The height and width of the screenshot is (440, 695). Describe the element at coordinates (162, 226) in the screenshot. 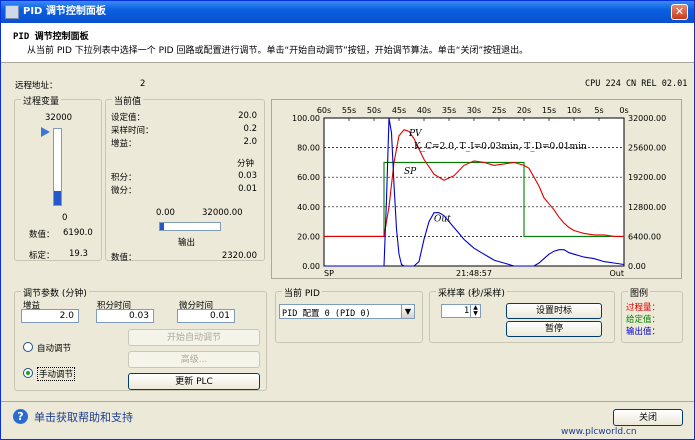

I see `output-bar-fill` at that location.